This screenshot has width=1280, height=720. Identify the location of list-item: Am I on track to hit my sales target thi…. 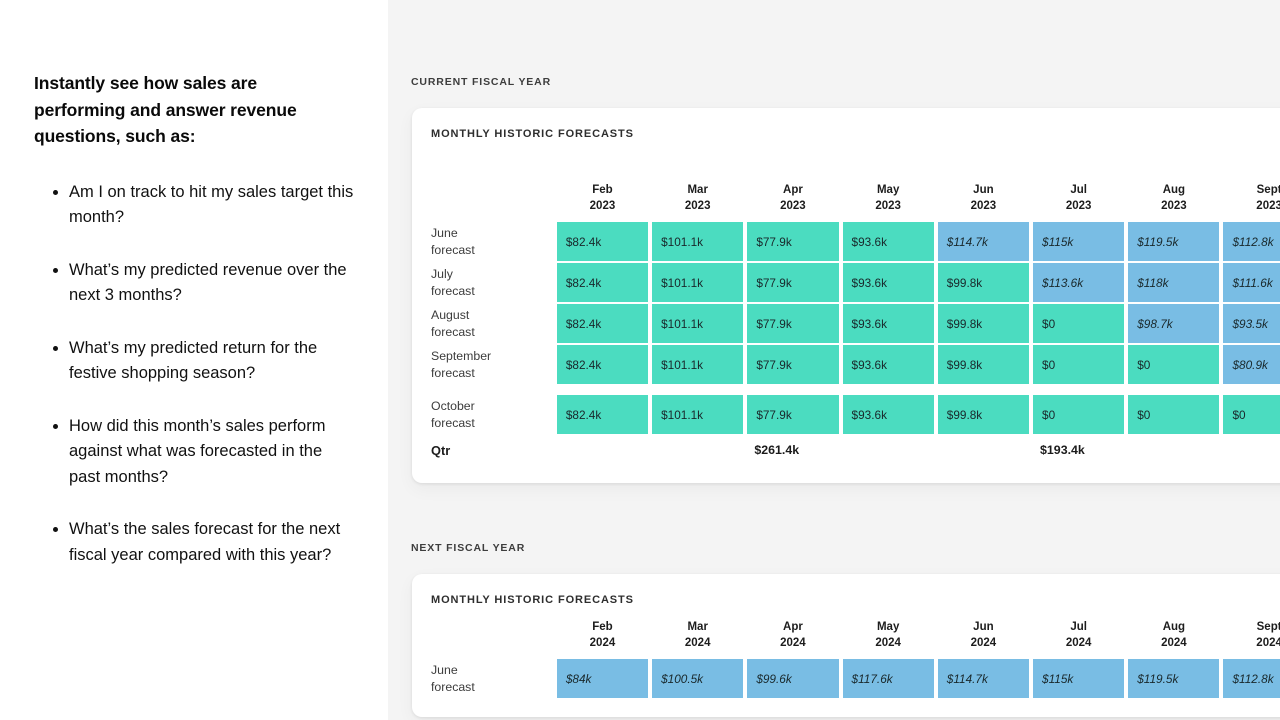
(194, 205).